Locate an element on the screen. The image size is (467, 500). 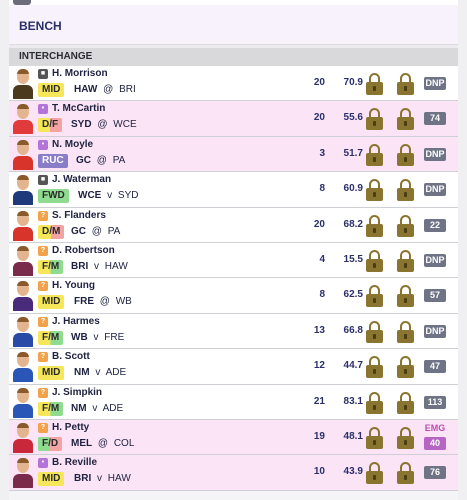
player-row: ? H. Young MID FRE @ WB 8 62.5 57 is located at coordinates (233, 296).